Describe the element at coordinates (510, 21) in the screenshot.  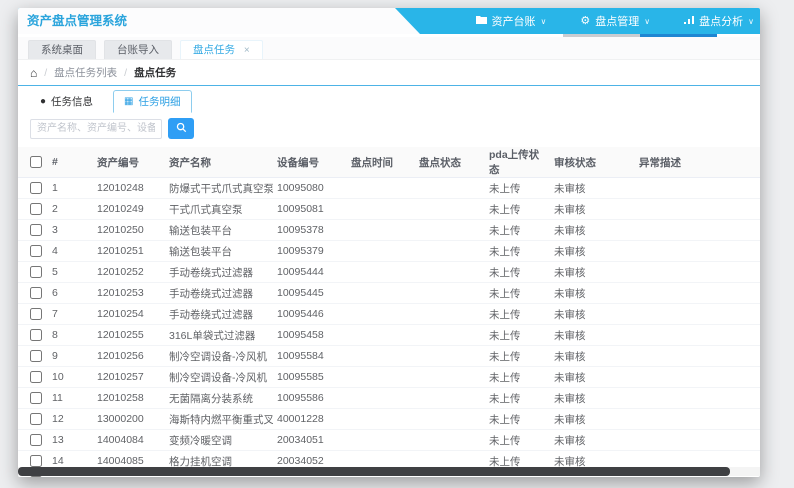
I see `menu-asset-ledger: 资产台账 ∨` at that location.